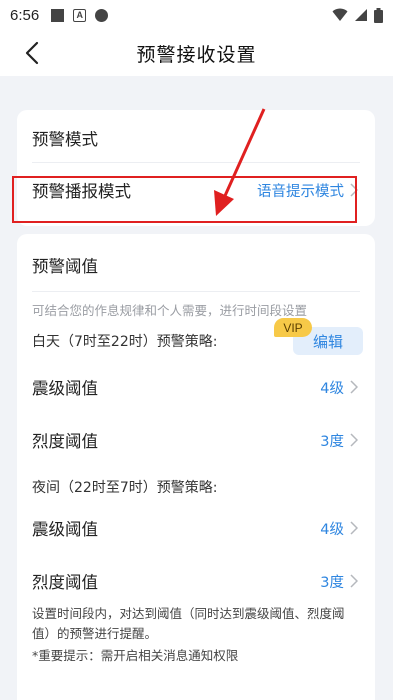  What do you see at coordinates (188, 623) in the screenshot?
I see `threshold-footnote: 设置时间段内，对达到阈值（同时达到震级阈值、烈度阈值）的预警进行提醒。` at bounding box center [188, 623].